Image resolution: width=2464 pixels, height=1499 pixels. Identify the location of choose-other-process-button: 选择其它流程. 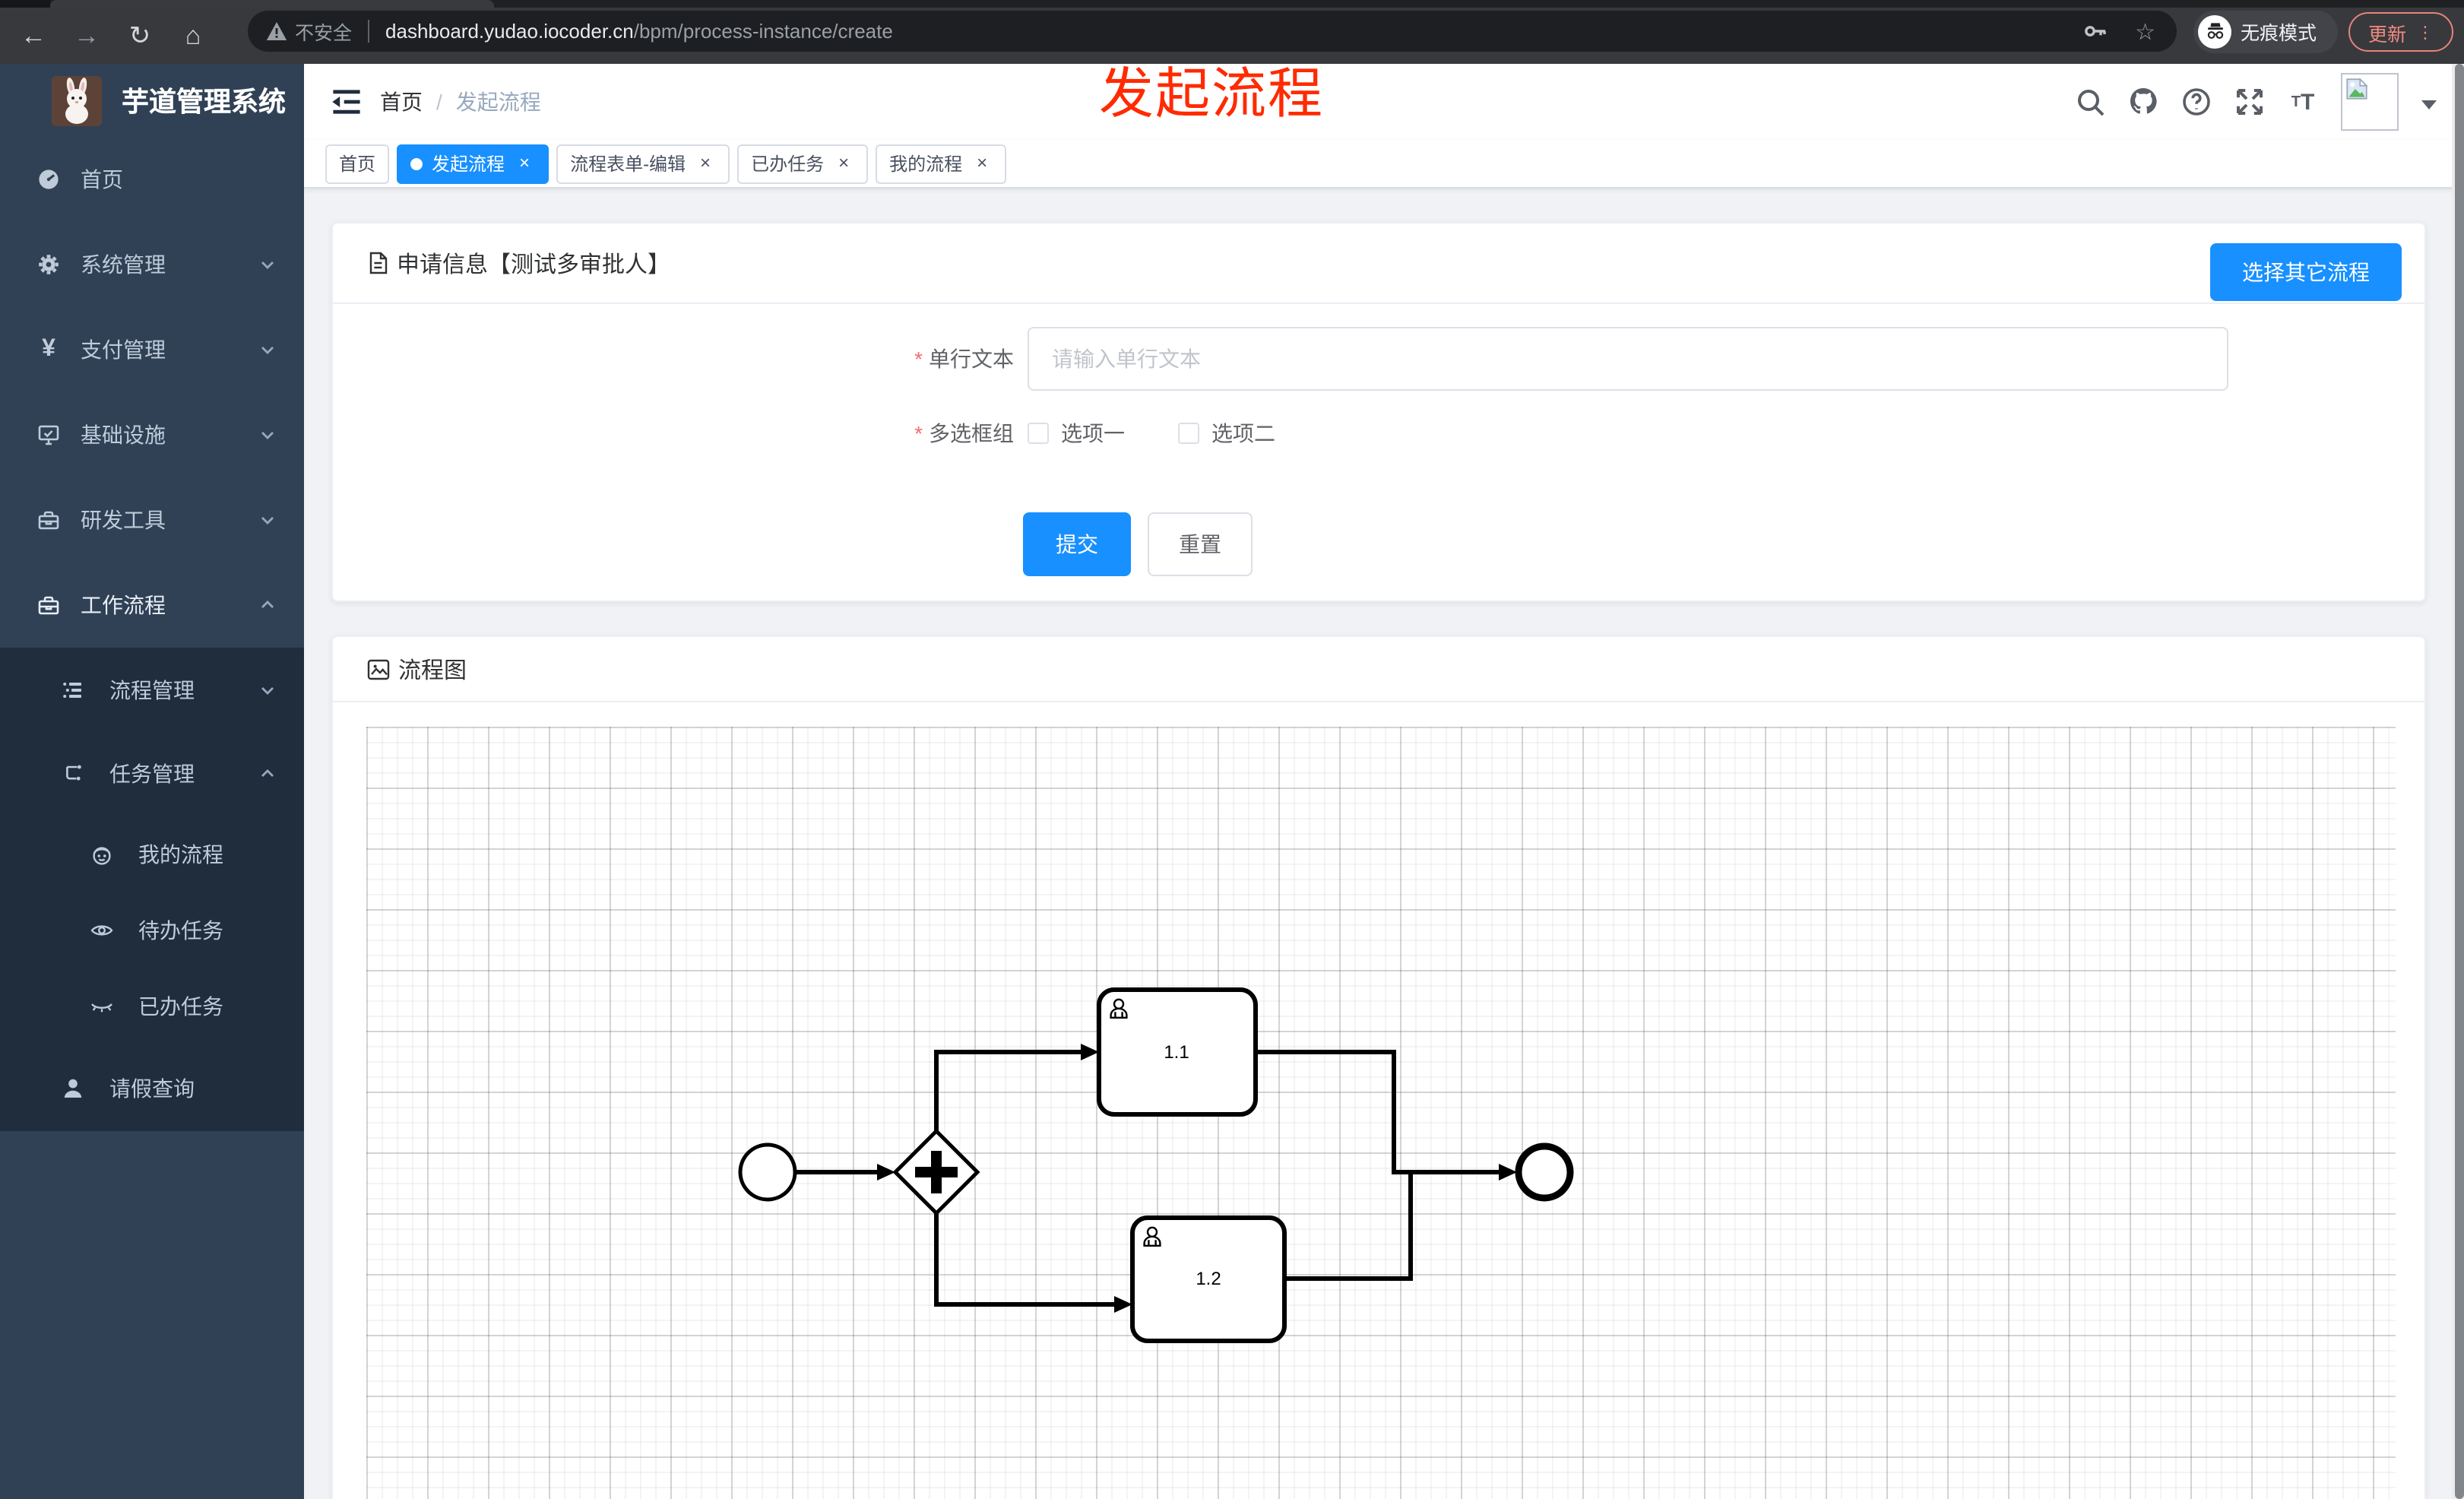
(2306, 272).